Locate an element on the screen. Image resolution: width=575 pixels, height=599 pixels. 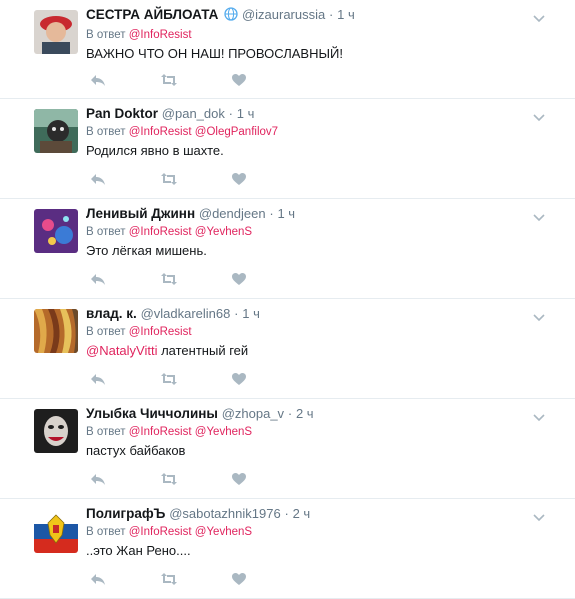
username: @sabotazhnik1976 is located at coordinates (225, 513).